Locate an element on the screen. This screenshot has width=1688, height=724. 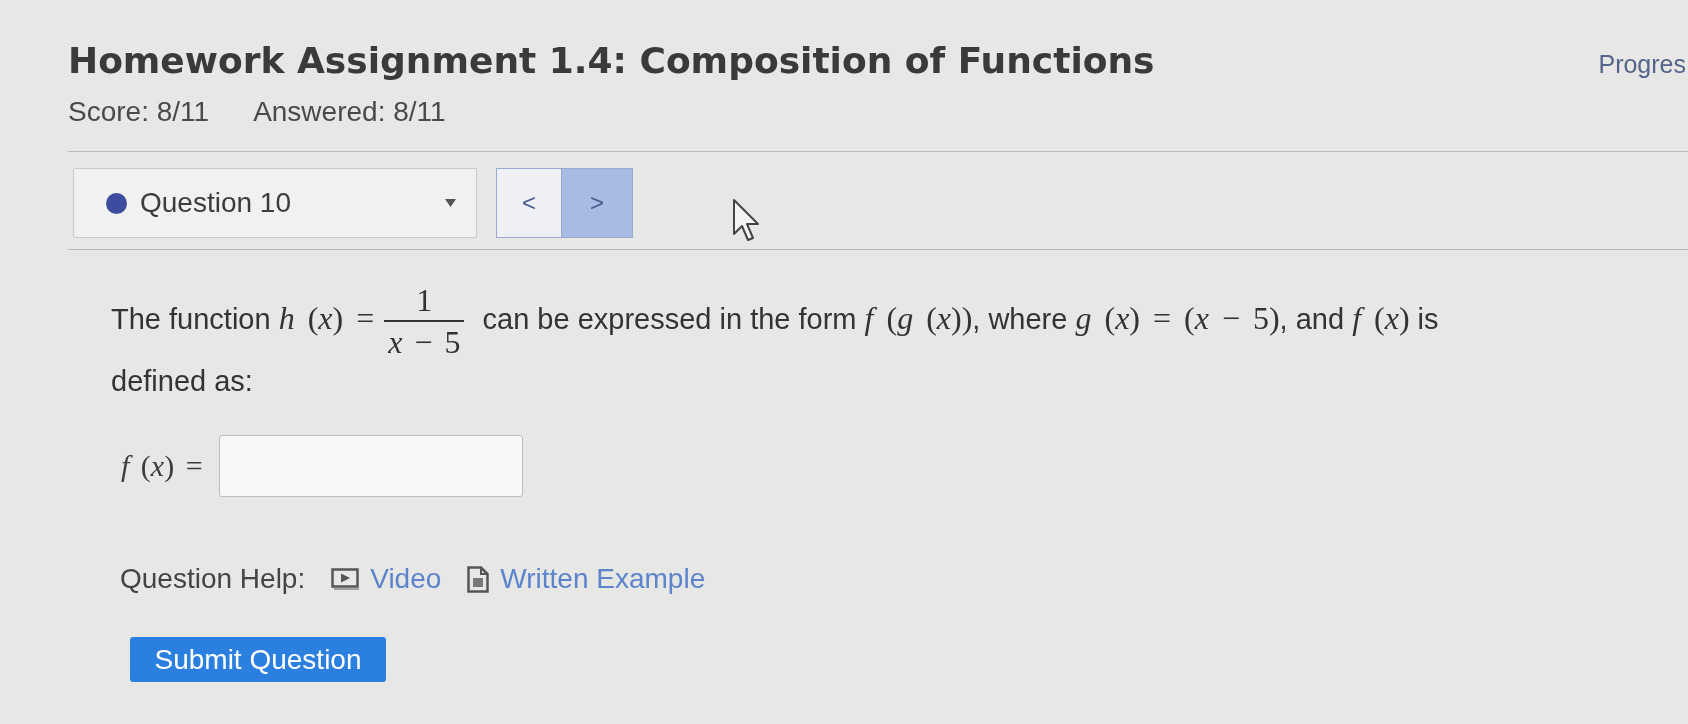
document-icon is located at coordinates (478, 579).